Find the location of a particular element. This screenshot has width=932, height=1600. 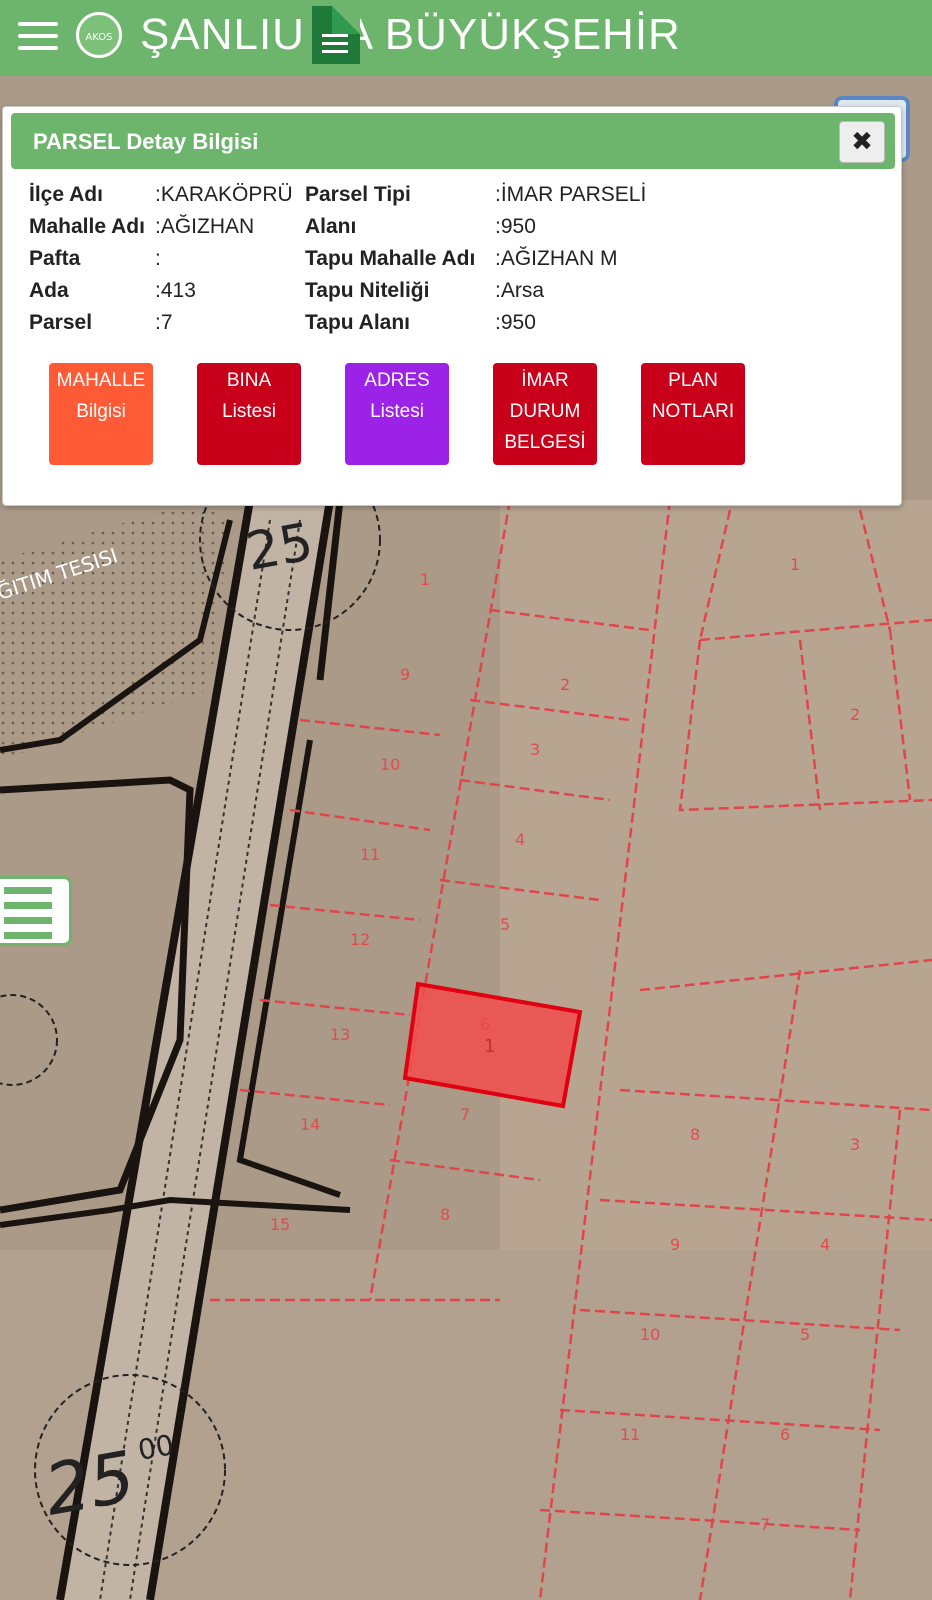

hamburger-menu-icon is located at coordinates (38, 37).